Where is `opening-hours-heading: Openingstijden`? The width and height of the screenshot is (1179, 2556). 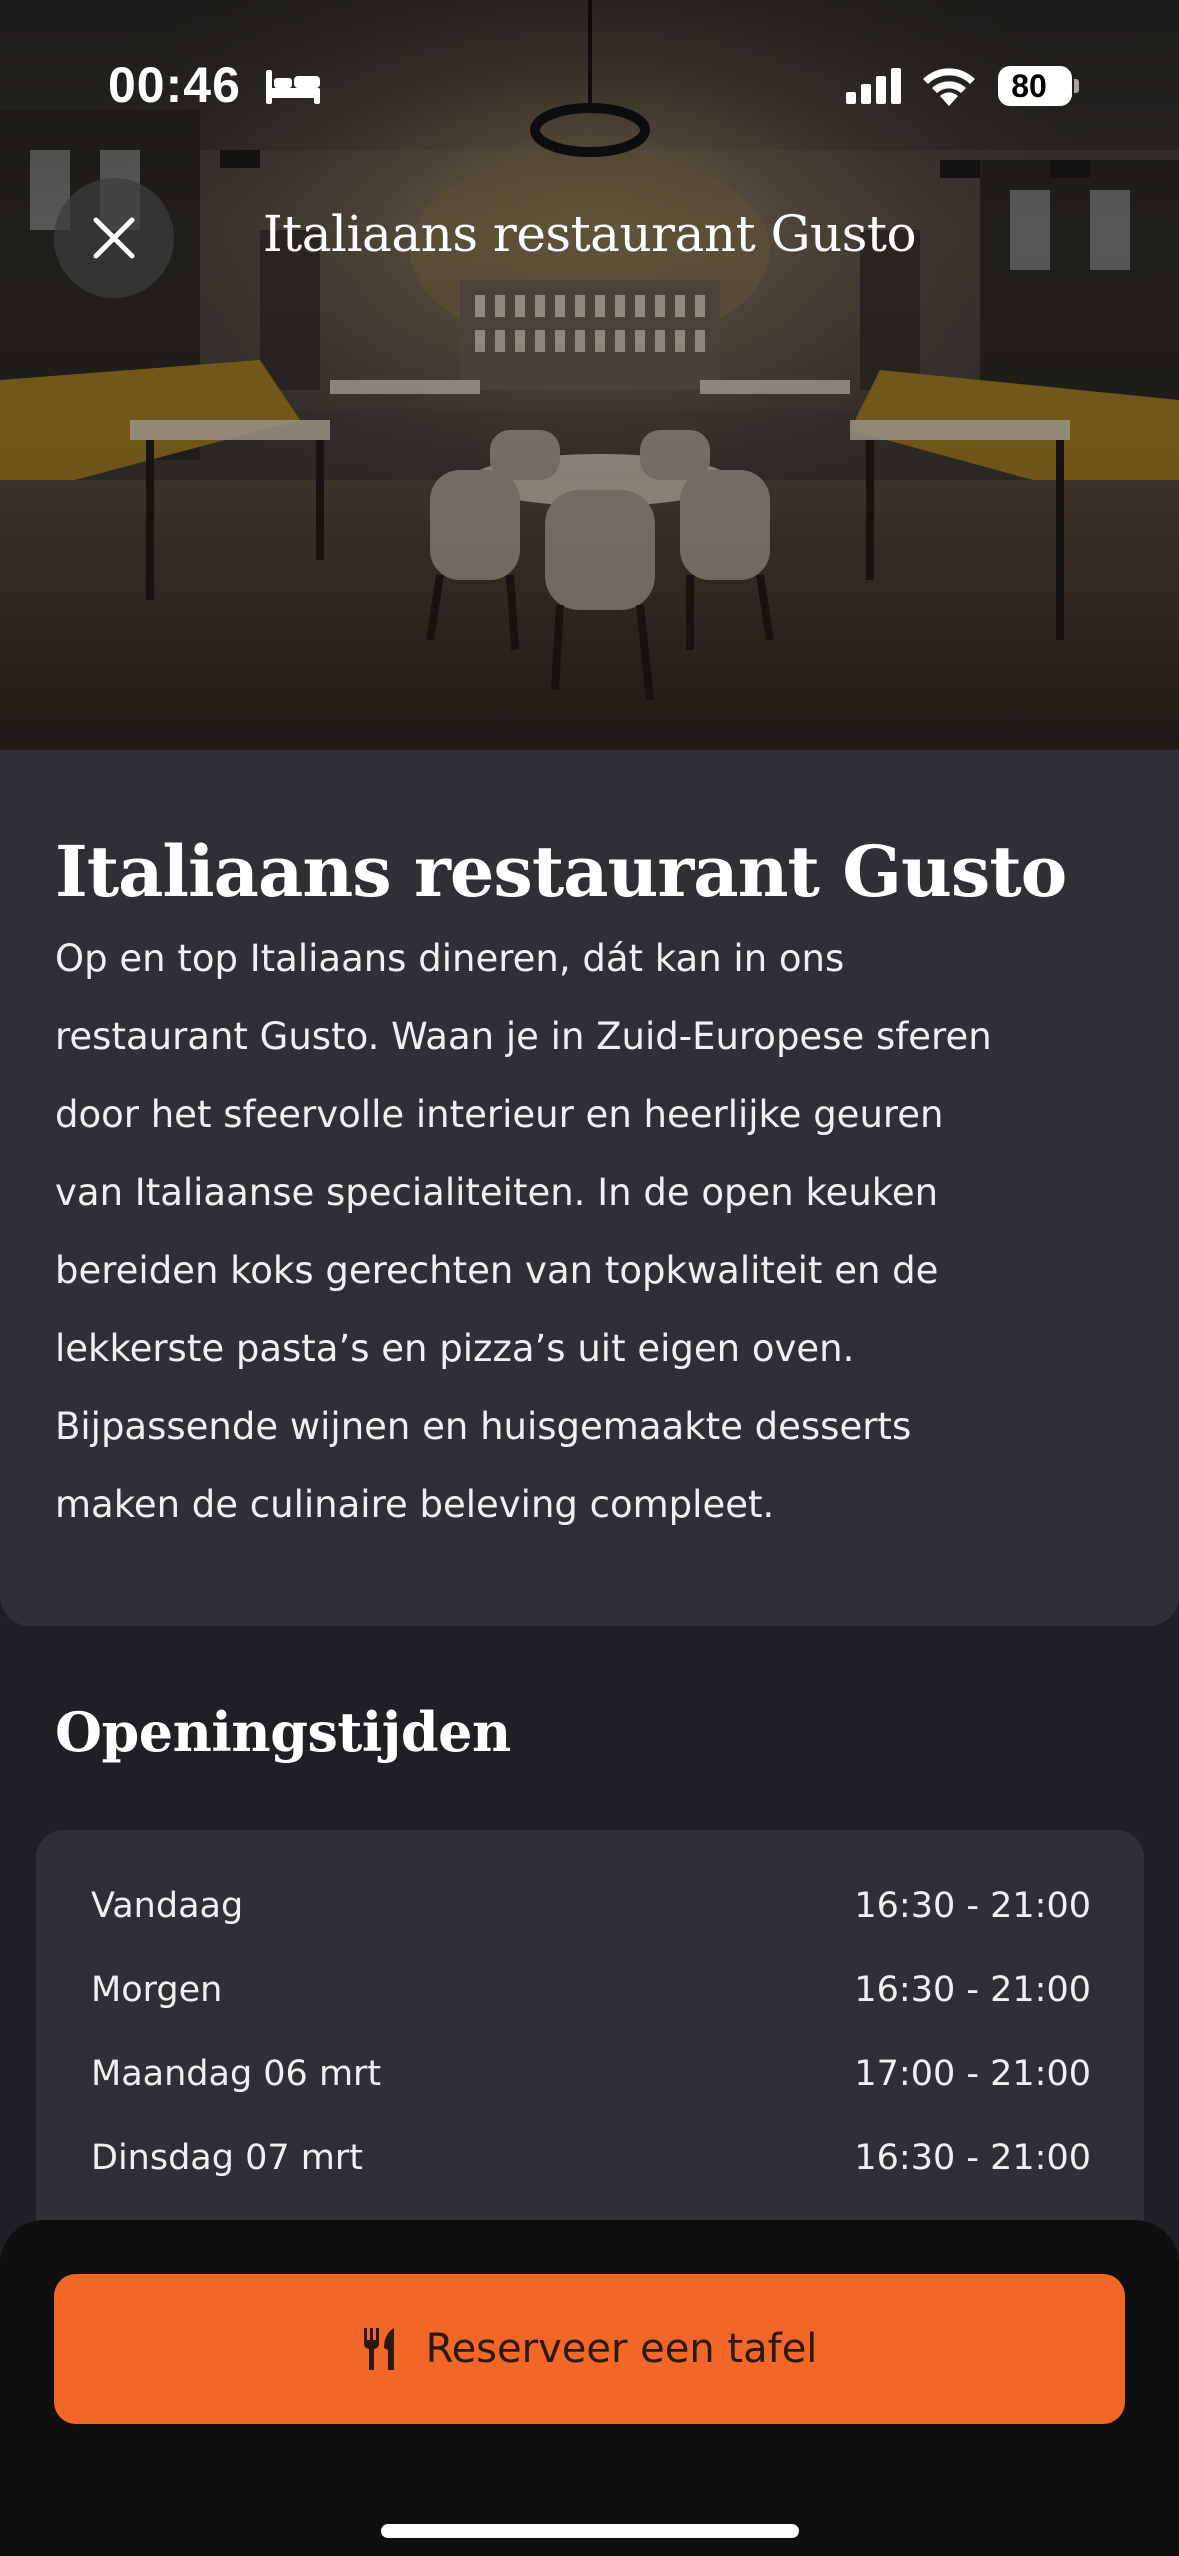
opening-hours-heading: Openingstijden is located at coordinates (283, 1732).